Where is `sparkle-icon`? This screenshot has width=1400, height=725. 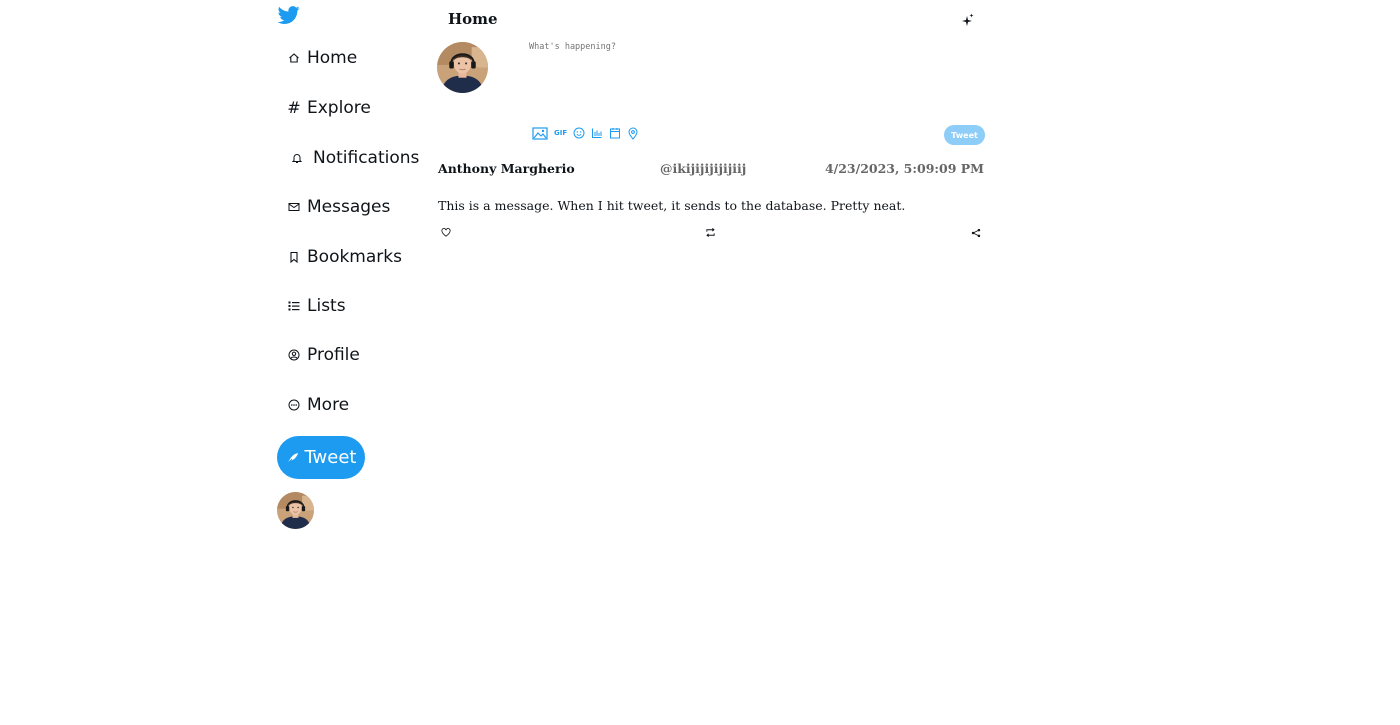 sparkle-icon is located at coordinates (968, 19).